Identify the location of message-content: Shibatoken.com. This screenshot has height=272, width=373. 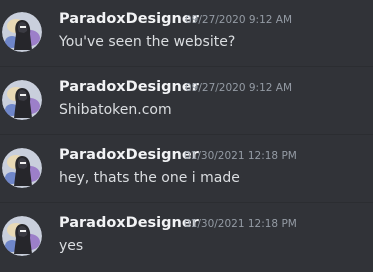
(115, 110).